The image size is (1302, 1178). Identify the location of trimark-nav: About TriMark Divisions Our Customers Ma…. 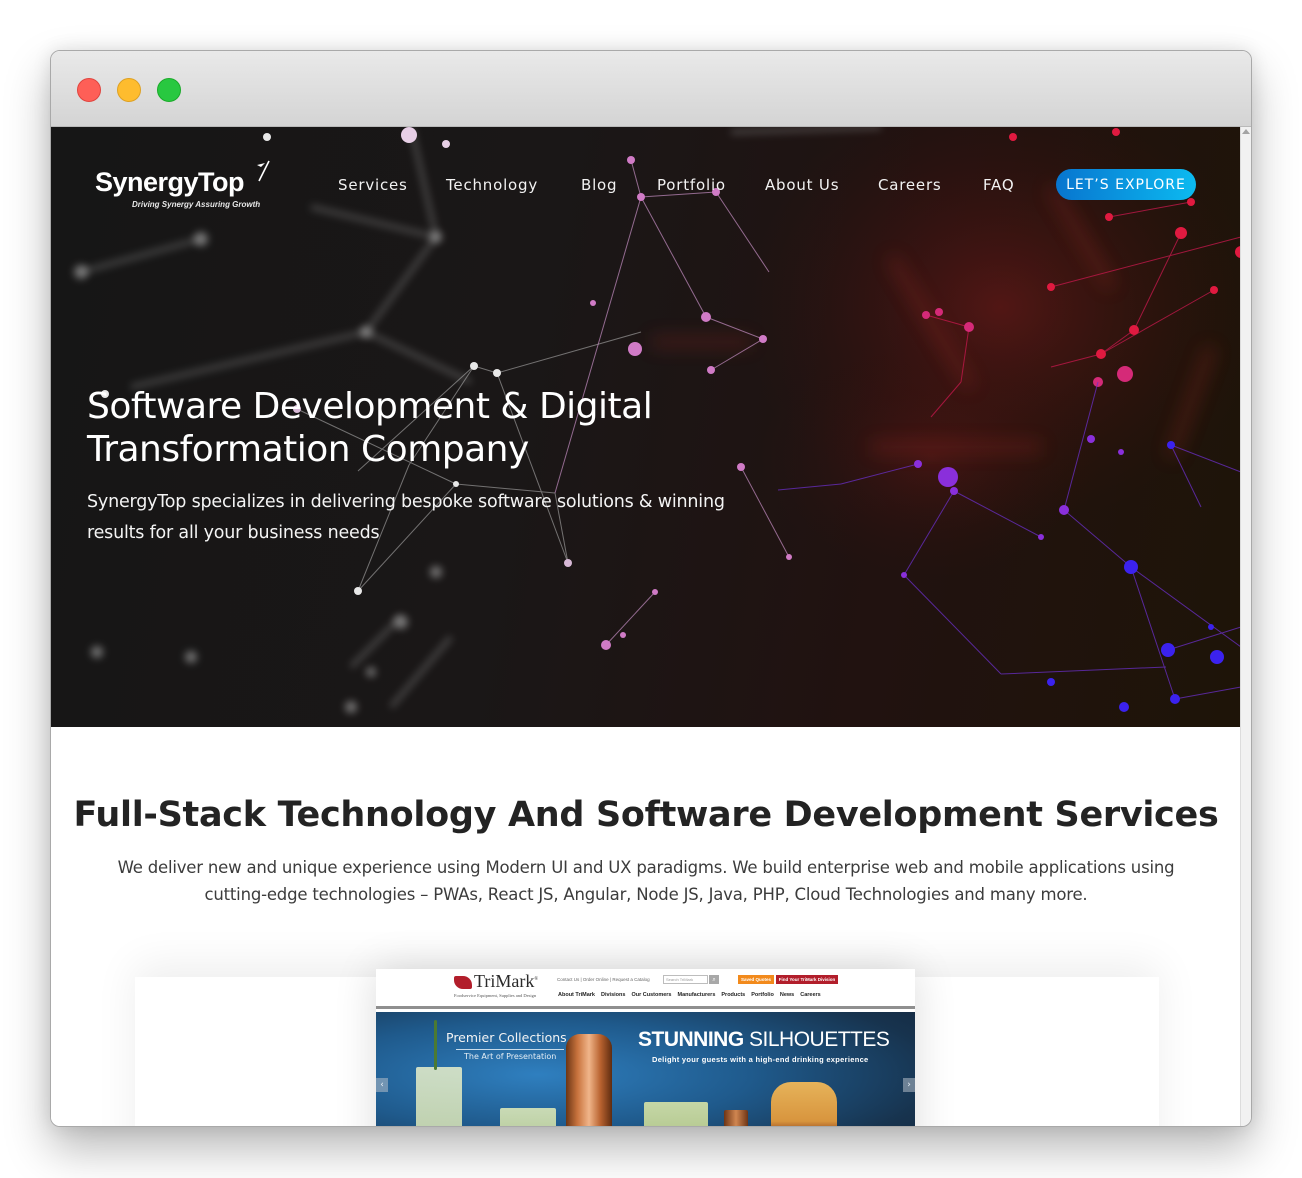
(689, 995).